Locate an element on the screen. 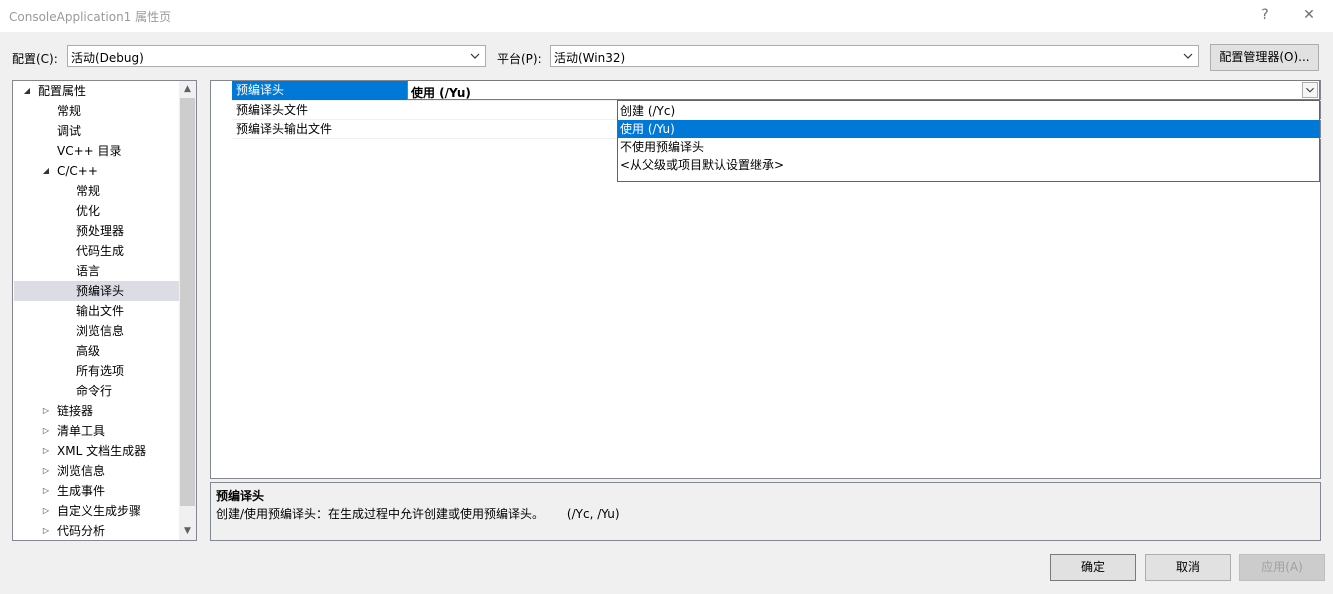  tree-item: ▷ 自定义生成步骤 is located at coordinates (96, 511).